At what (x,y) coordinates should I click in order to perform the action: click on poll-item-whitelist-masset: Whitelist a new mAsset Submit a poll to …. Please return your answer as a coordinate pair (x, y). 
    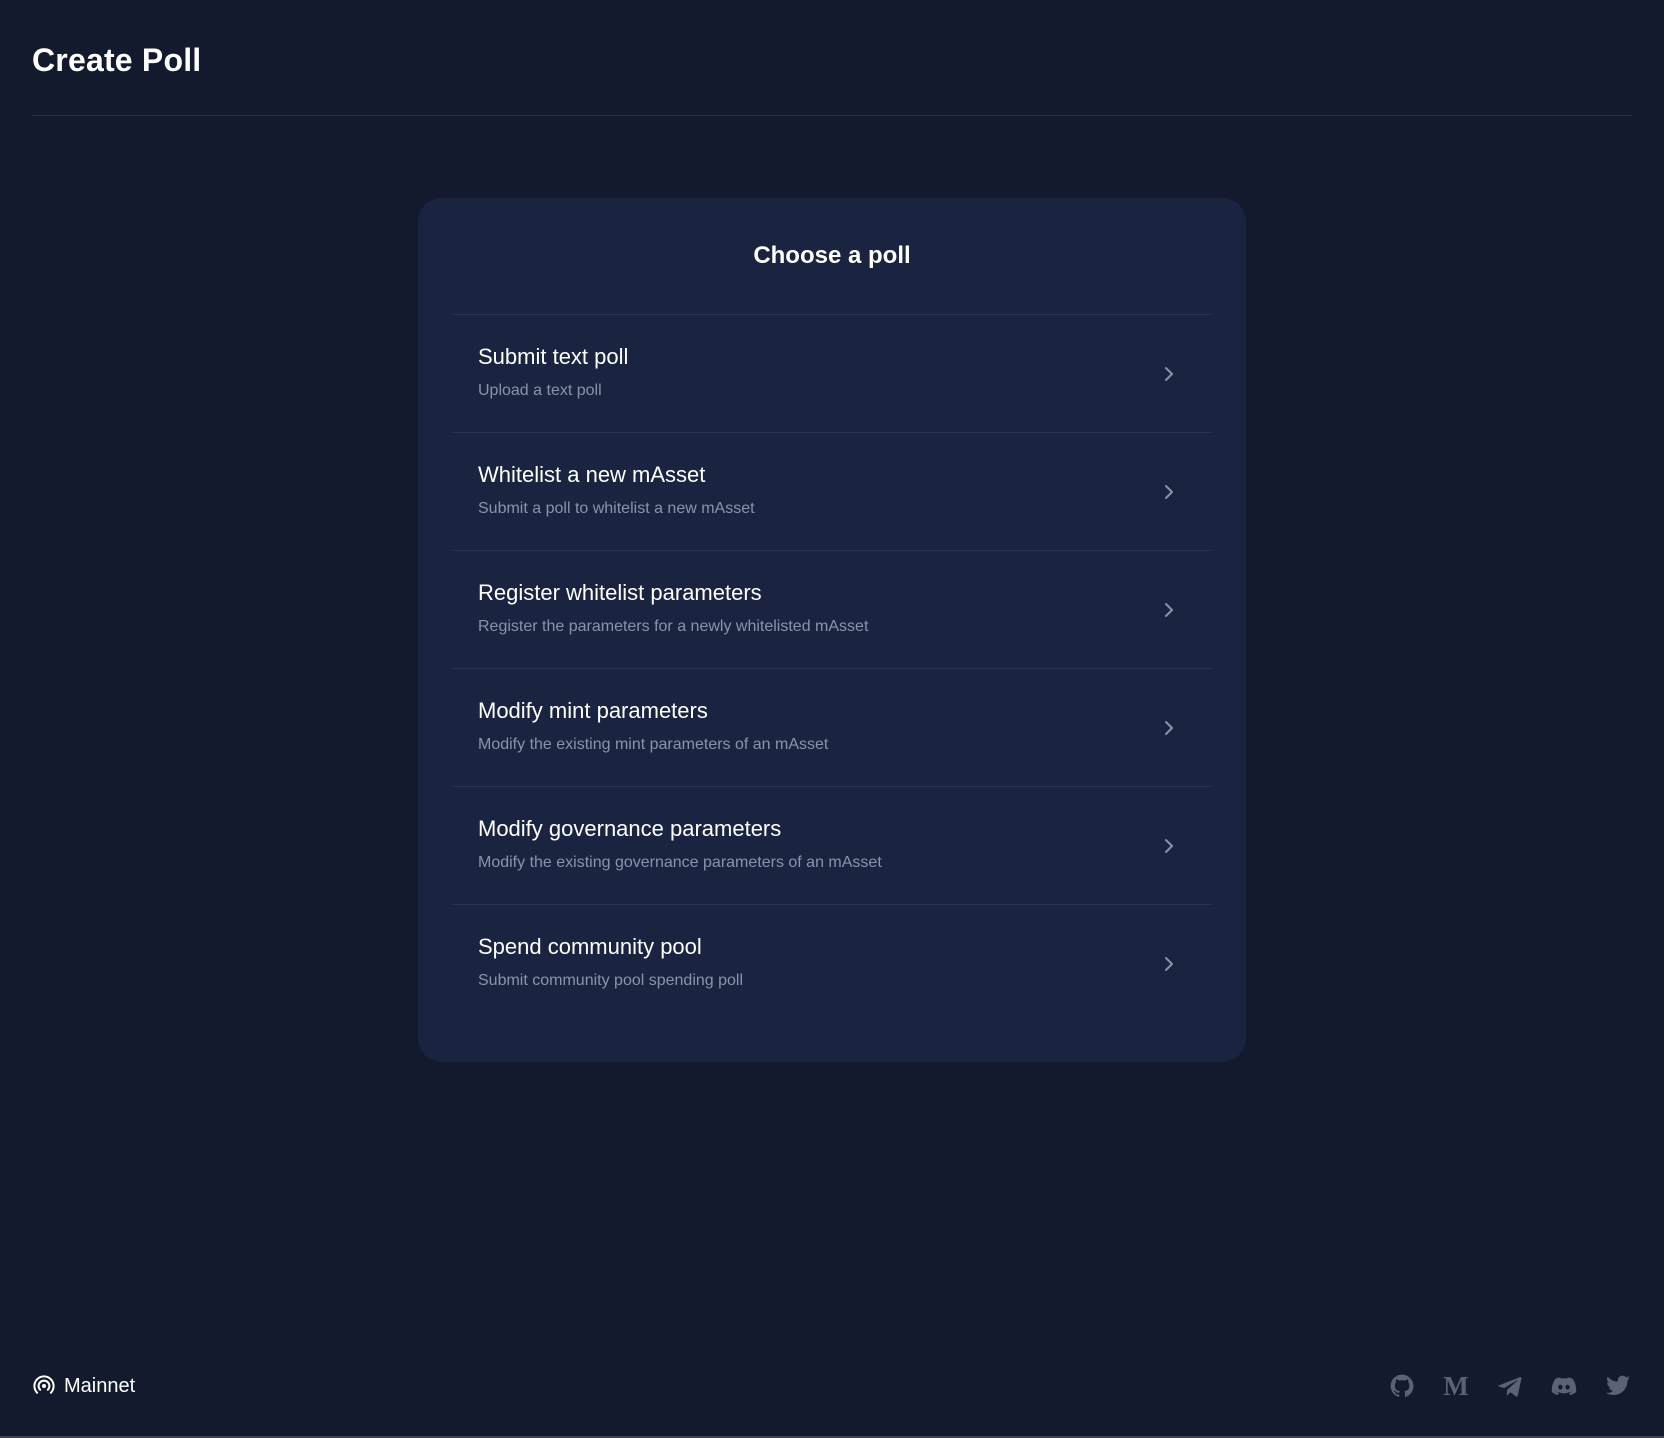
    Looking at the image, I should click on (832, 492).